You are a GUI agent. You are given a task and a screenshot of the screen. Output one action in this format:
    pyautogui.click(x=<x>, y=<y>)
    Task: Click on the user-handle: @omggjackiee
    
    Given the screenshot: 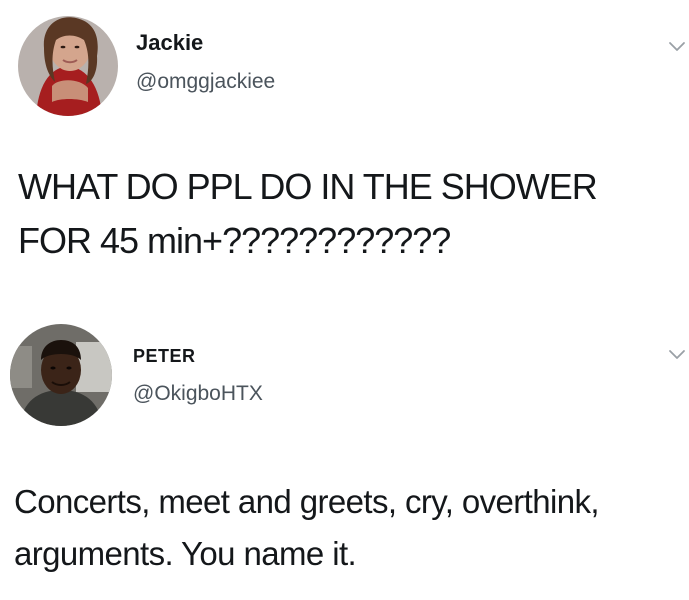 What is the action you would take?
    pyautogui.click(x=205, y=82)
    